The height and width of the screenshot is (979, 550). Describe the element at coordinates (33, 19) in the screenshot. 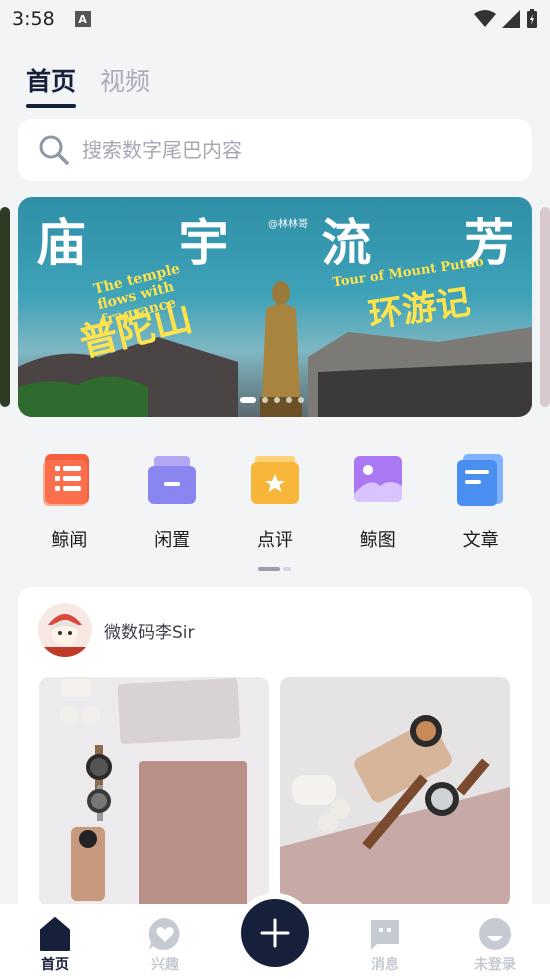

I see `status-time: 3:58` at that location.